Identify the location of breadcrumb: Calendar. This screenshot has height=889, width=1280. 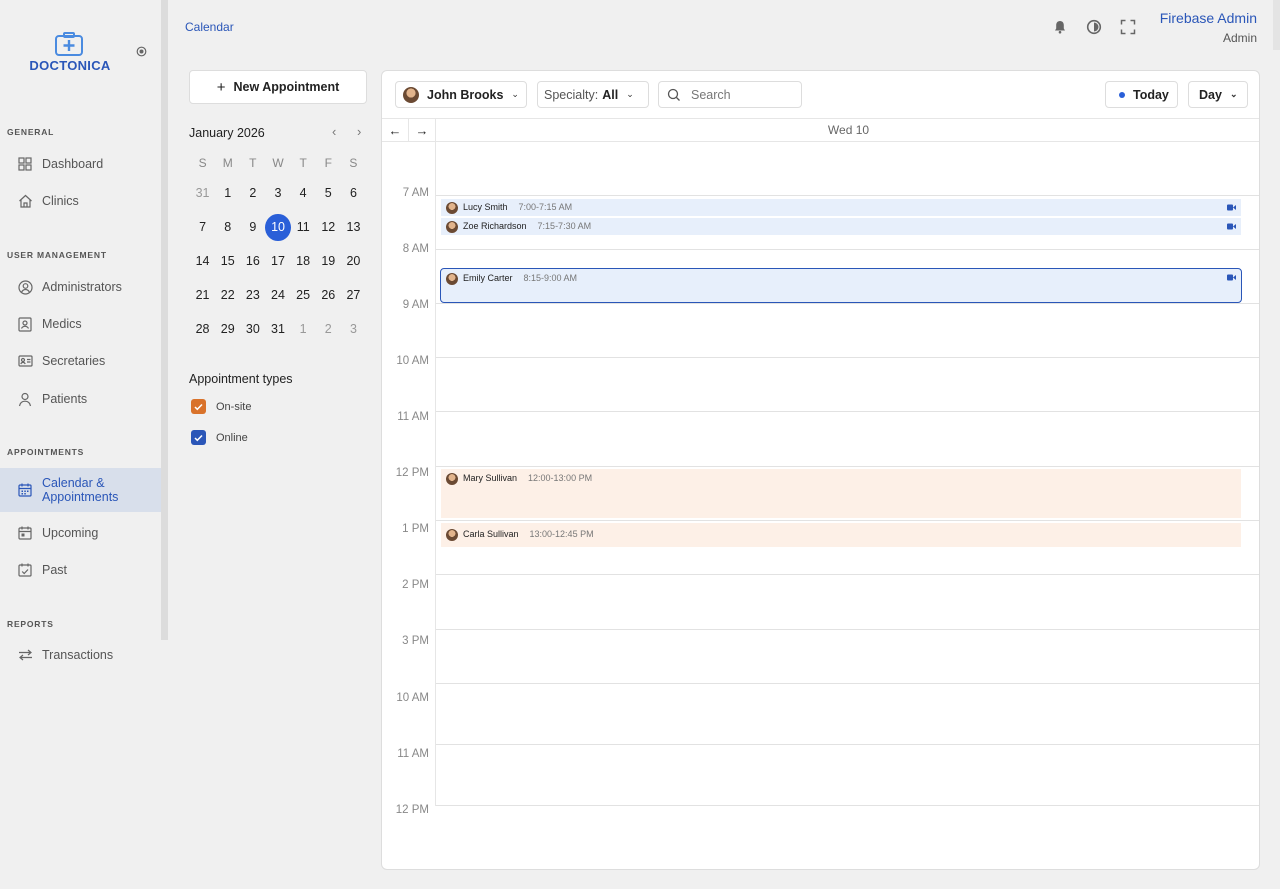
(209, 27).